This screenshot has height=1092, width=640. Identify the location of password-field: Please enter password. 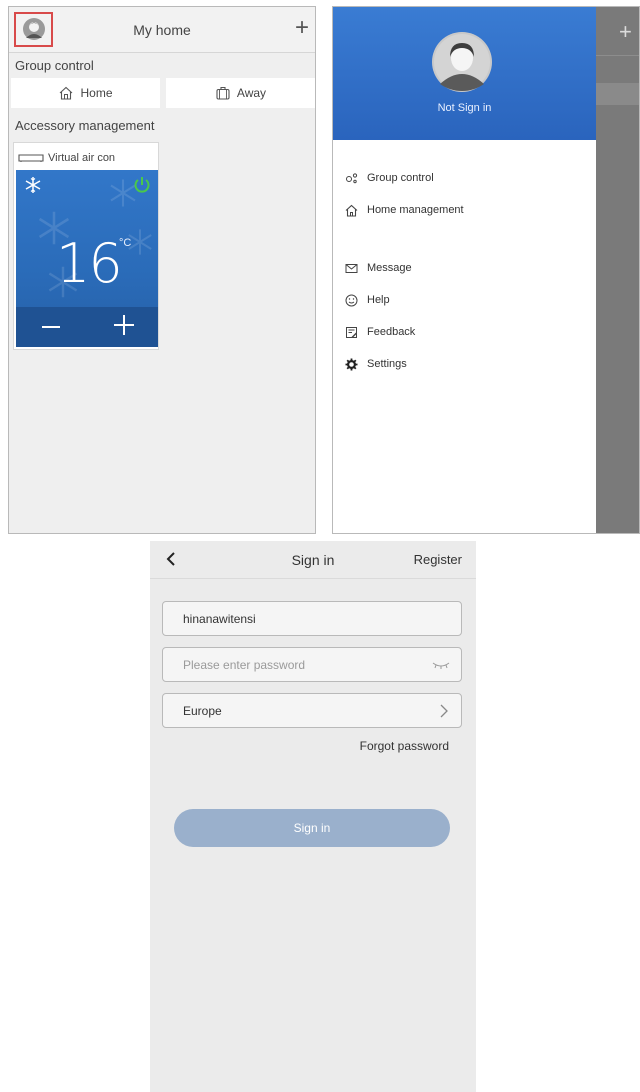
(312, 664).